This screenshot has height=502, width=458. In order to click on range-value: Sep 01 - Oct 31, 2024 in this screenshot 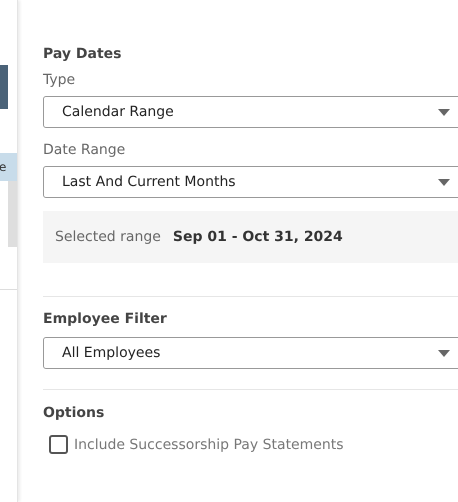, I will do `click(257, 237)`.